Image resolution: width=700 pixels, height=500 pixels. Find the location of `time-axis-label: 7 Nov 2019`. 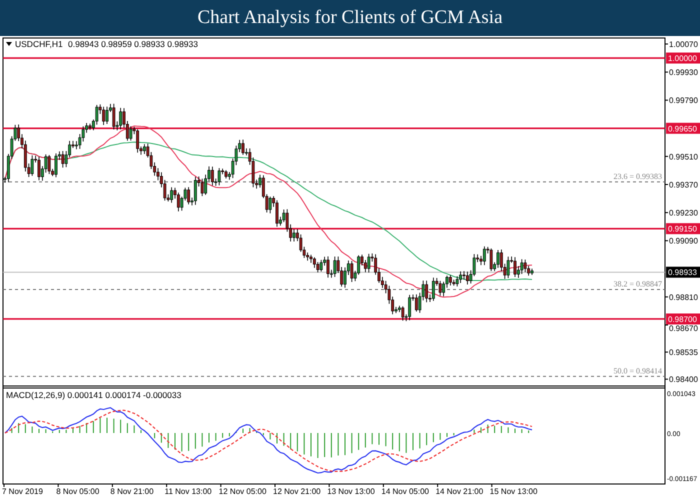

time-axis-label: 7 Nov 2019 is located at coordinates (22, 491).